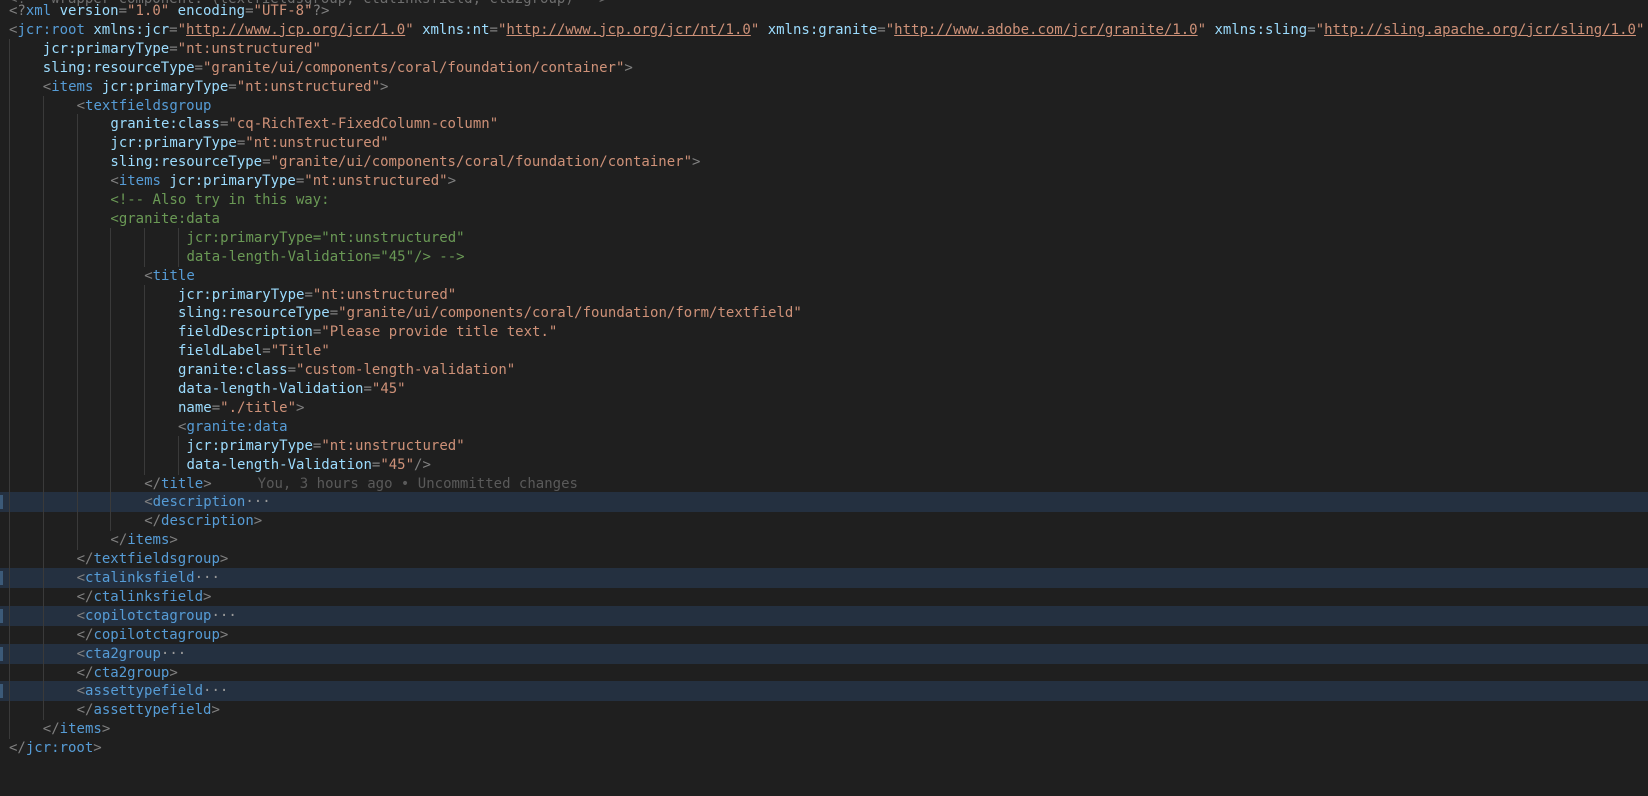  Describe the element at coordinates (824, 389) in the screenshot. I see `title-attr-line: data-length-Validation="45"` at that location.